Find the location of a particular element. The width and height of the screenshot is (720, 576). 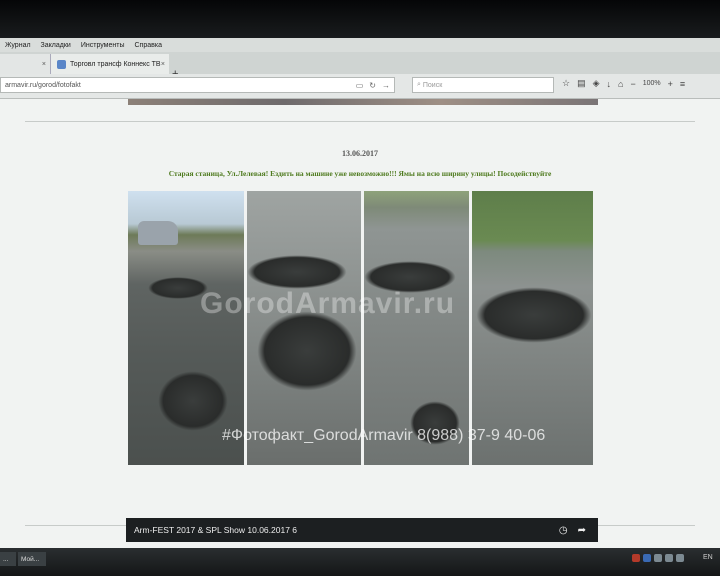

go-arrow-icon: → is located at coordinates (386, 85).